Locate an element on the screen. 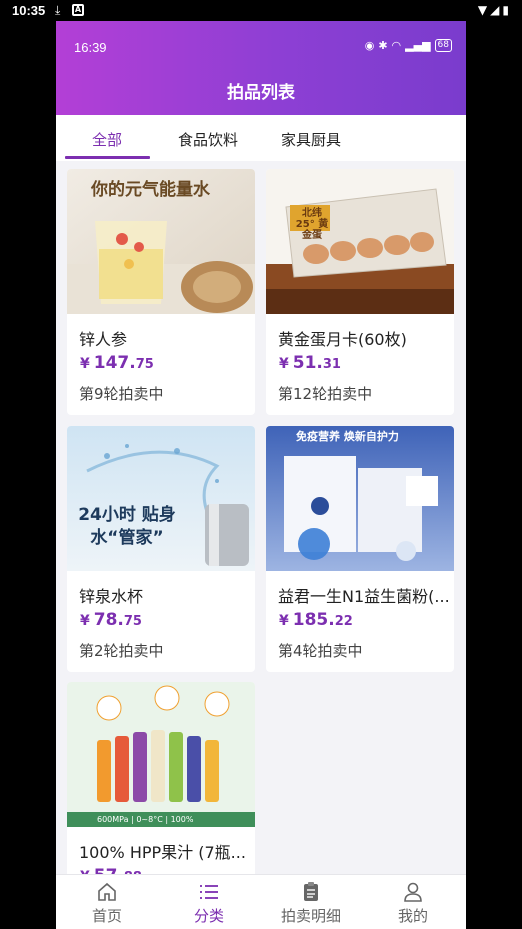 The image size is (522, 929). product-card: 免疫营养 焕新自护力 益君一生N1益生菌粉(... ¥185.22 第4轮拍卖中 is located at coordinates (360, 549).